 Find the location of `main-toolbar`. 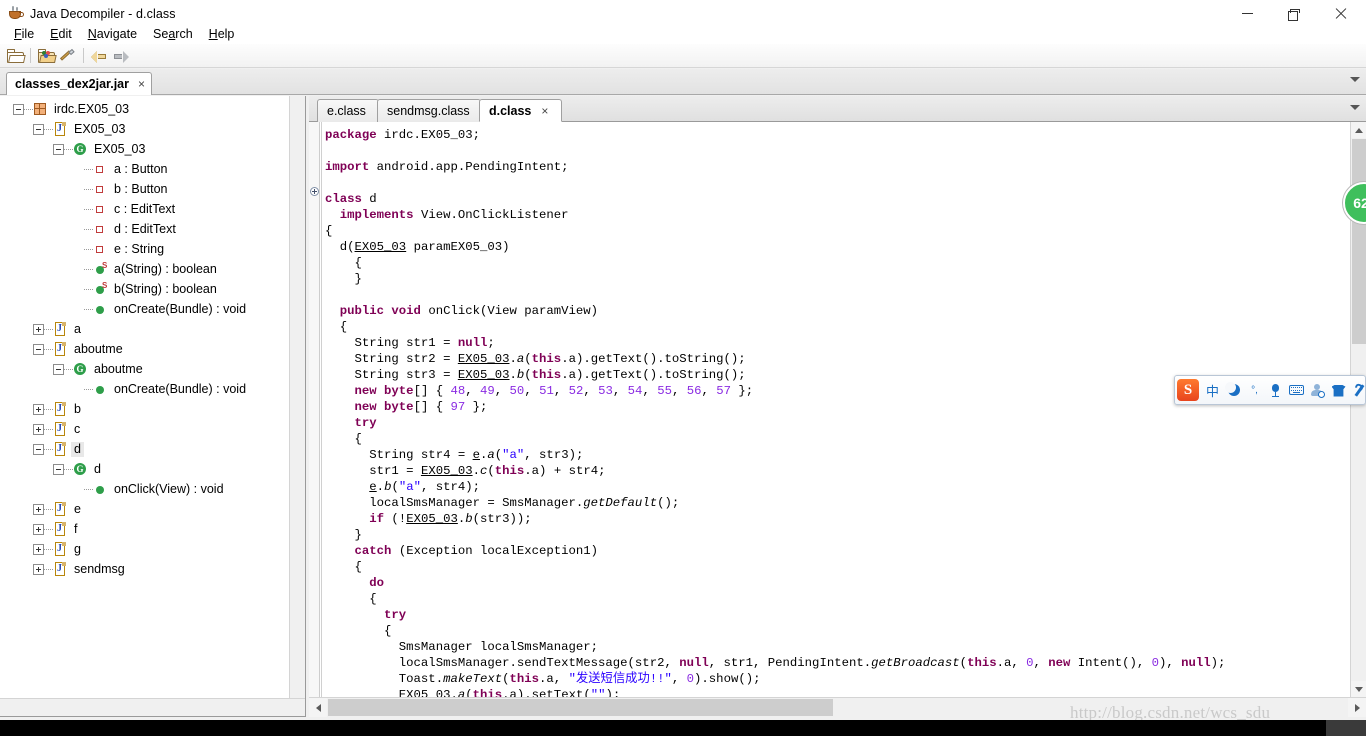

main-toolbar is located at coordinates (683, 56).